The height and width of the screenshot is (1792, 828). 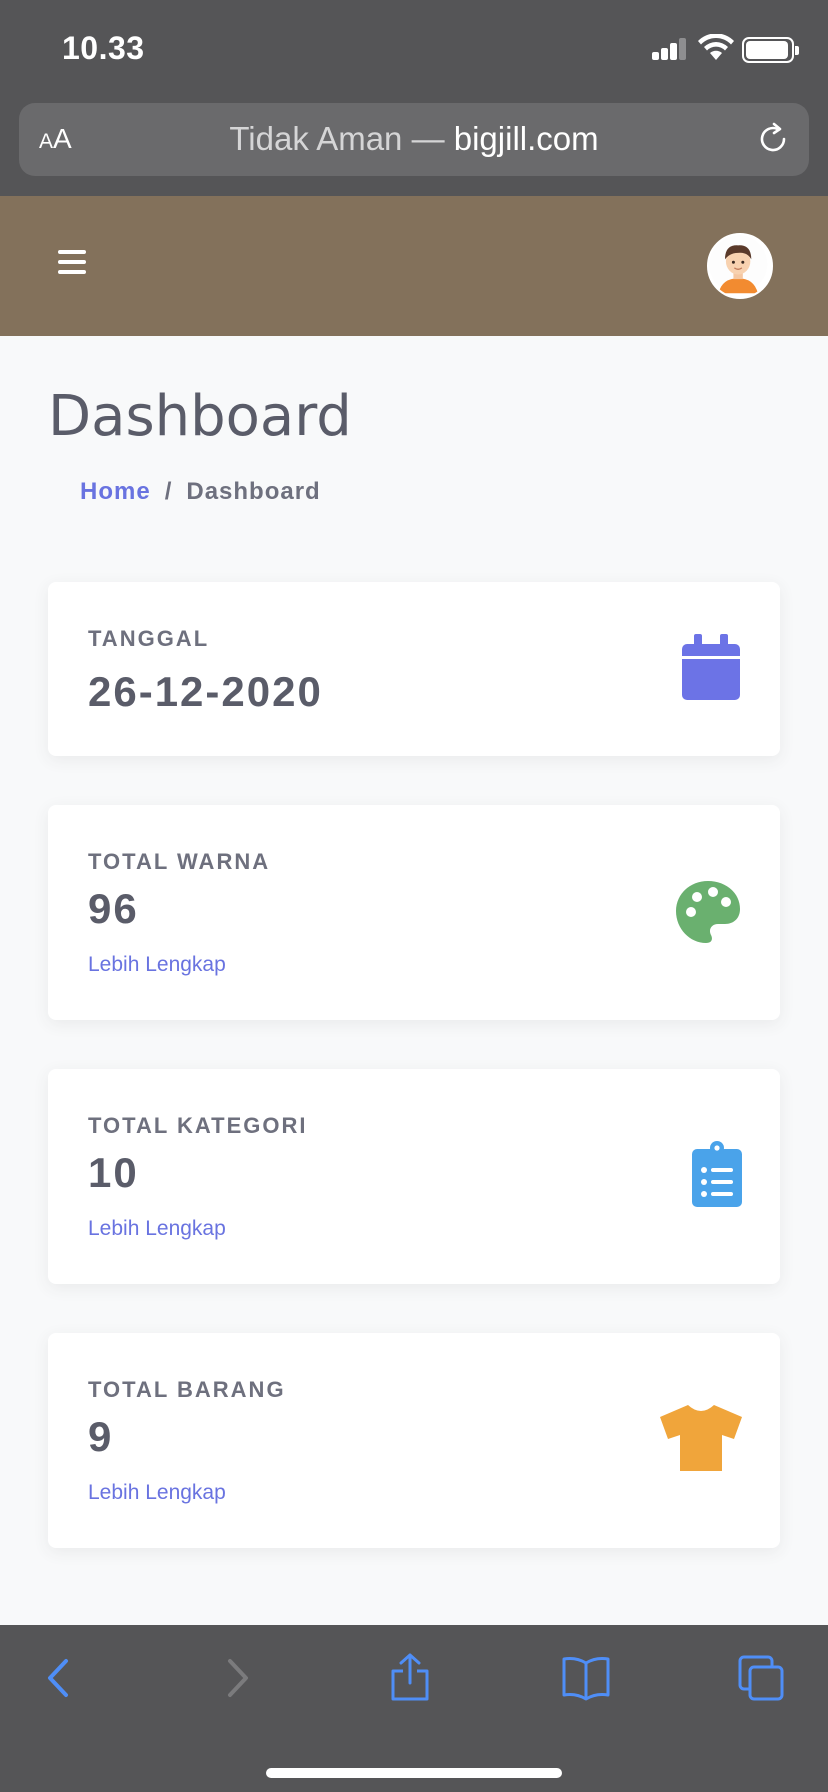 What do you see at coordinates (586, 1678) in the screenshot?
I see `bookmarks-icon` at bounding box center [586, 1678].